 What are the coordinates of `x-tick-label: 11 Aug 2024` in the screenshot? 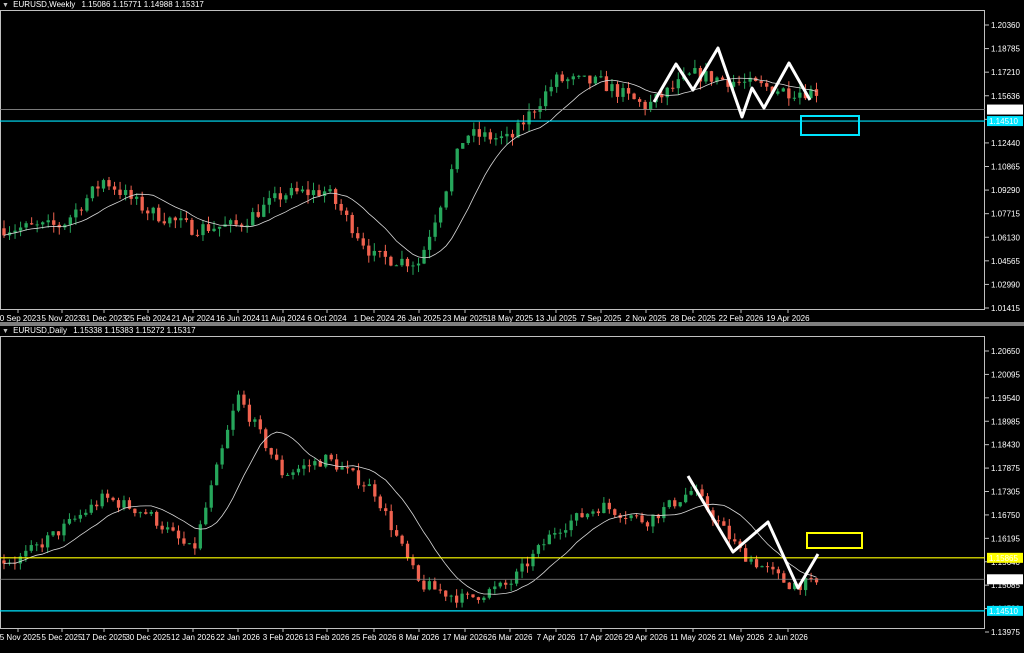 It's located at (283, 318).